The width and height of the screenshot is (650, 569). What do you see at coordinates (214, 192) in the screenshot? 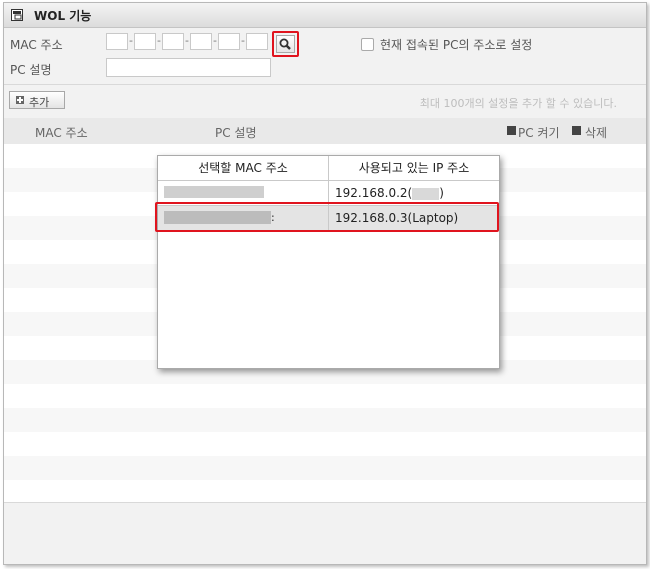
I see `redacted-mac` at bounding box center [214, 192].